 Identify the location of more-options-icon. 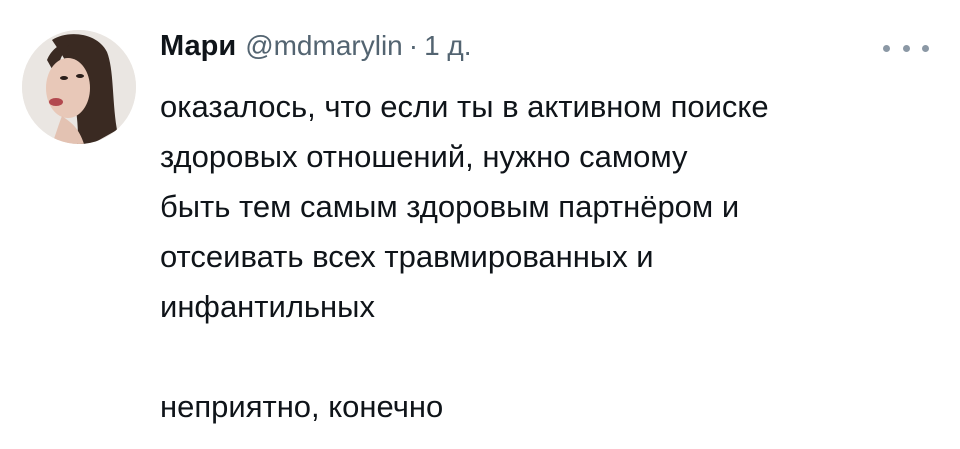
(906, 48).